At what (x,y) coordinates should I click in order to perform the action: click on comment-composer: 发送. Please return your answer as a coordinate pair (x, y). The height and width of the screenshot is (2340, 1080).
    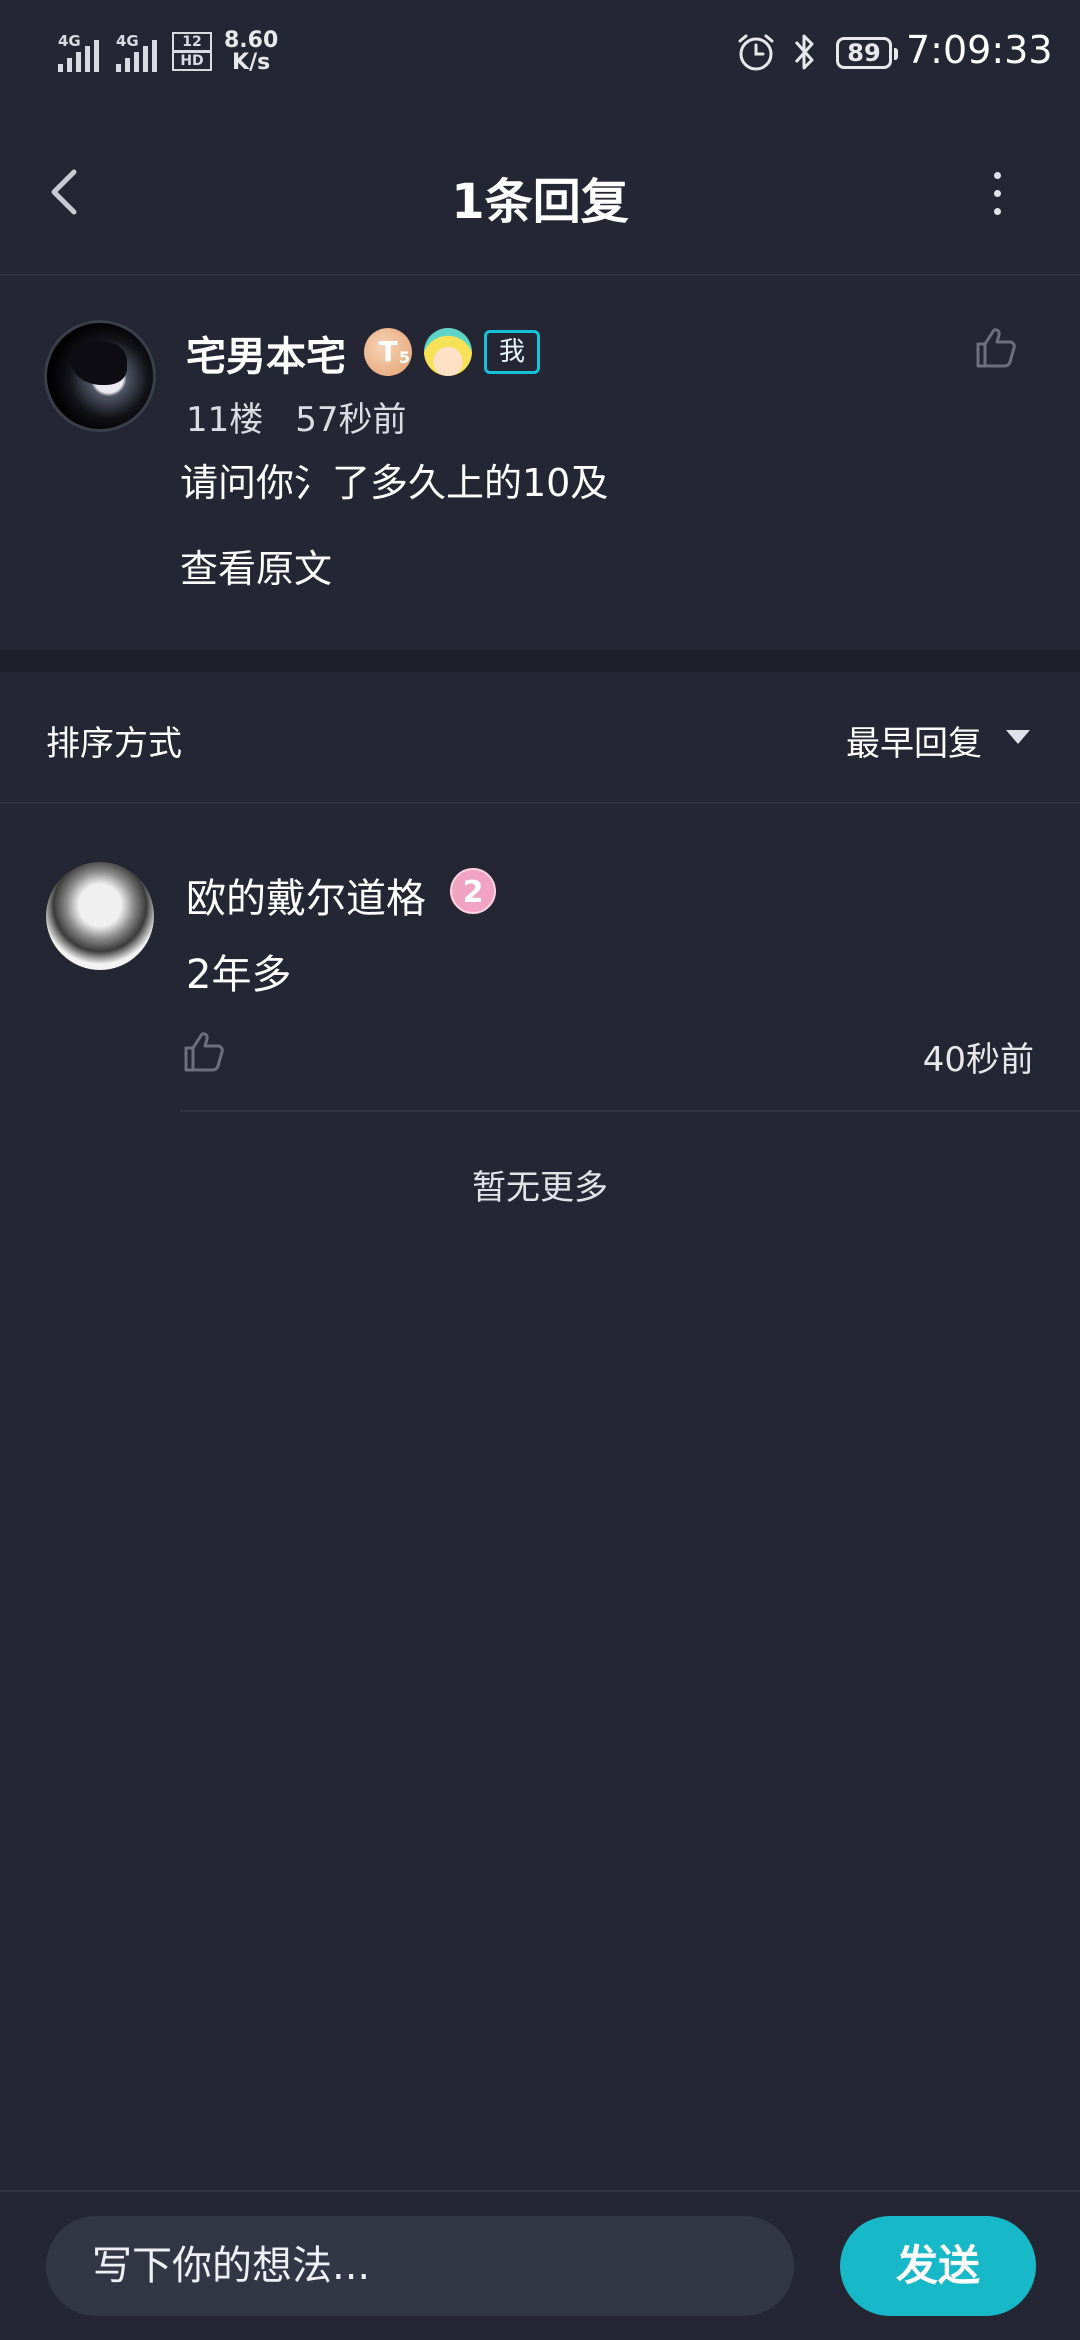
    Looking at the image, I should click on (540, 2265).